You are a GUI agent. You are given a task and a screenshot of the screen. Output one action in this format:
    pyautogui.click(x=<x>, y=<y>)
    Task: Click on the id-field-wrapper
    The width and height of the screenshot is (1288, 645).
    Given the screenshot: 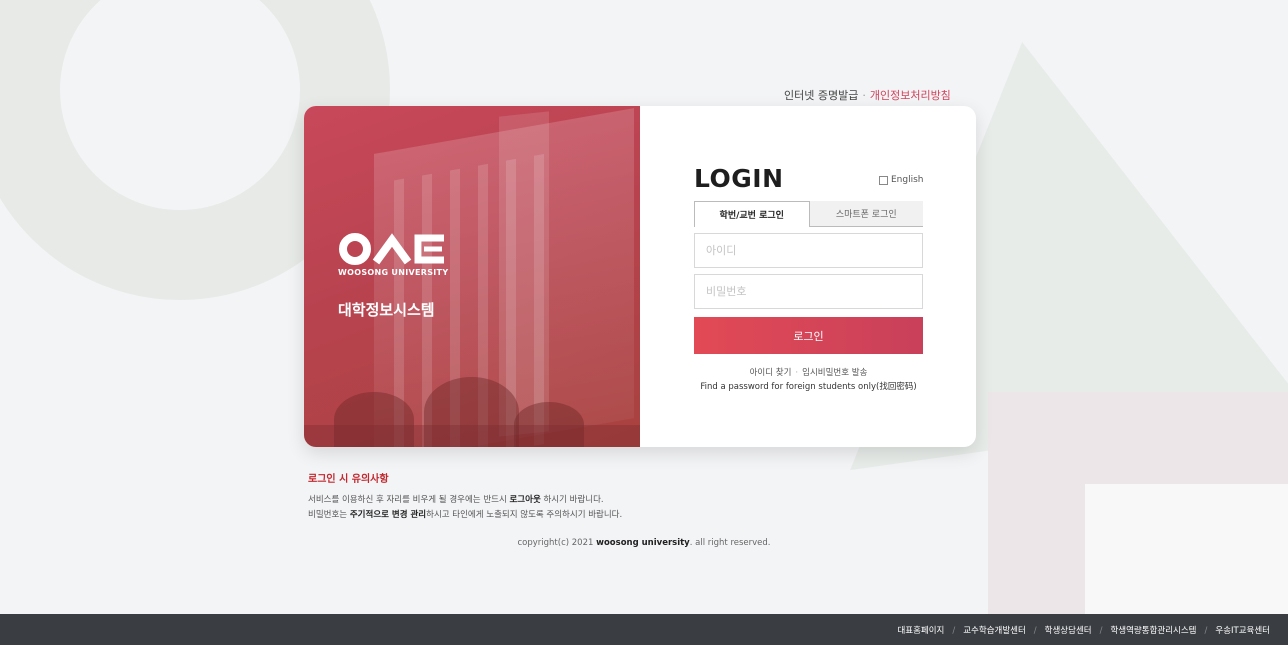 What is the action you would take?
    pyautogui.click(x=808, y=250)
    